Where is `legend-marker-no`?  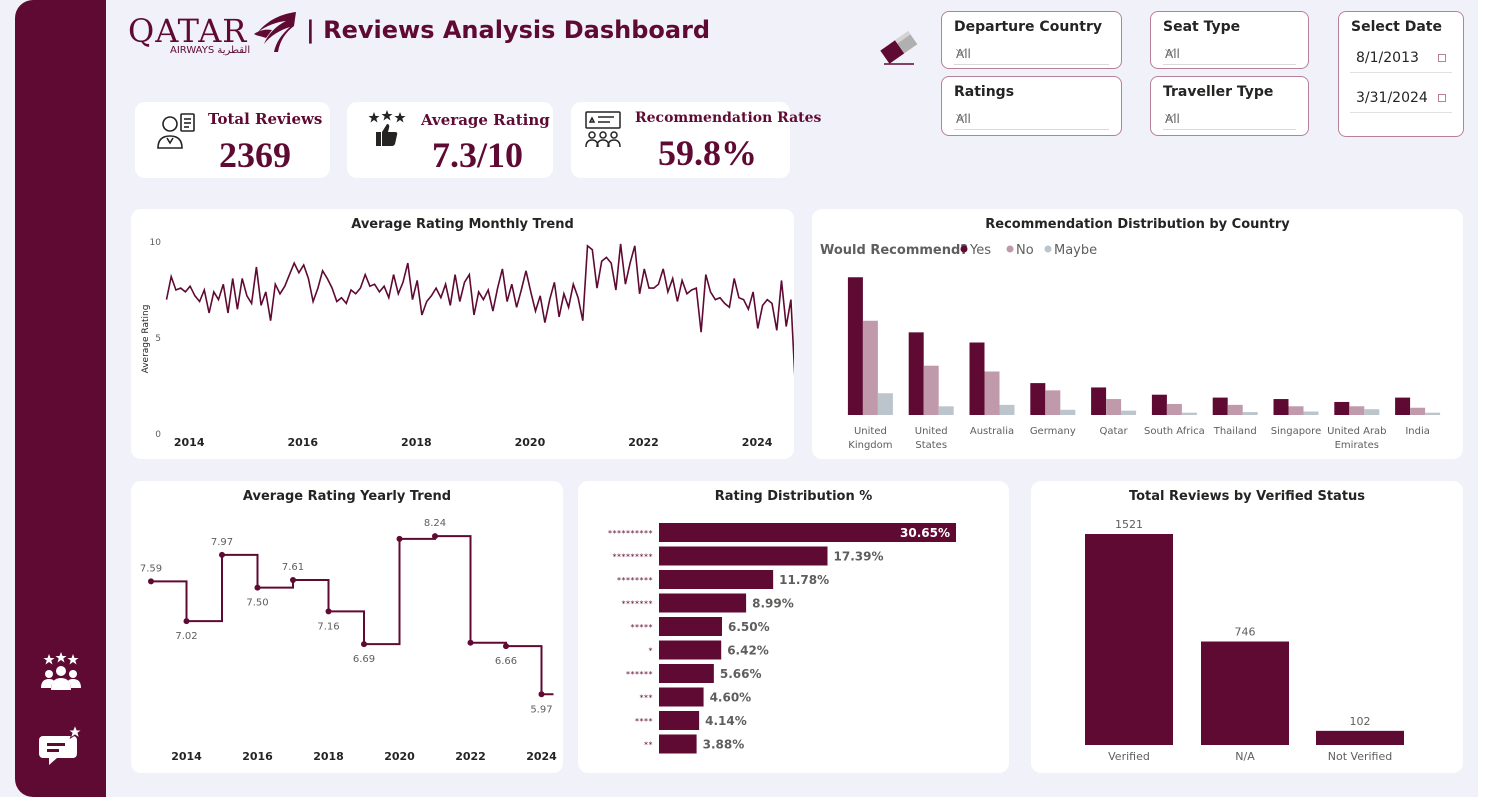
legend-marker-no is located at coordinates (1010, 249).